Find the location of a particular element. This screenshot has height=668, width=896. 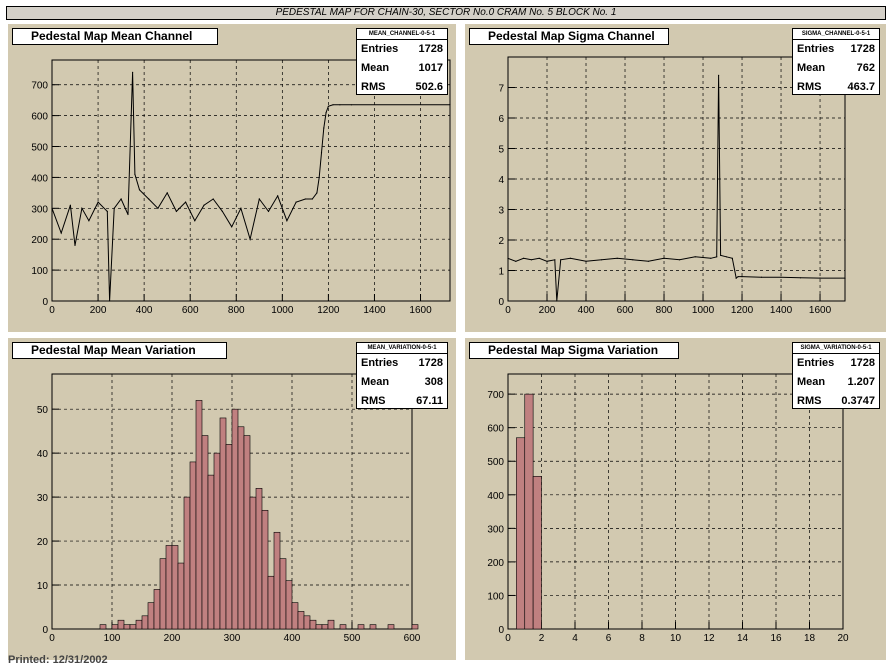

x-tick-label: 18 is located at coordinates (810, 638).